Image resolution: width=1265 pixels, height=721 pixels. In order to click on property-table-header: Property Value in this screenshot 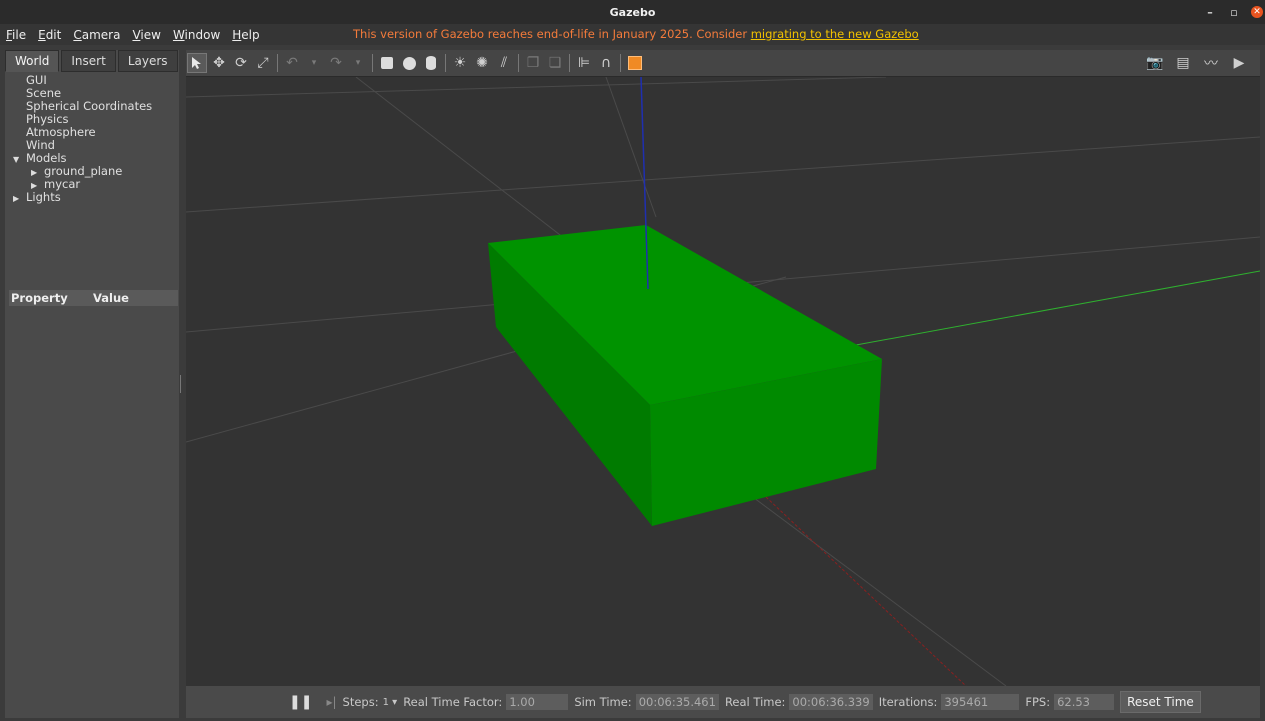, I will do `click(93, 298)`.